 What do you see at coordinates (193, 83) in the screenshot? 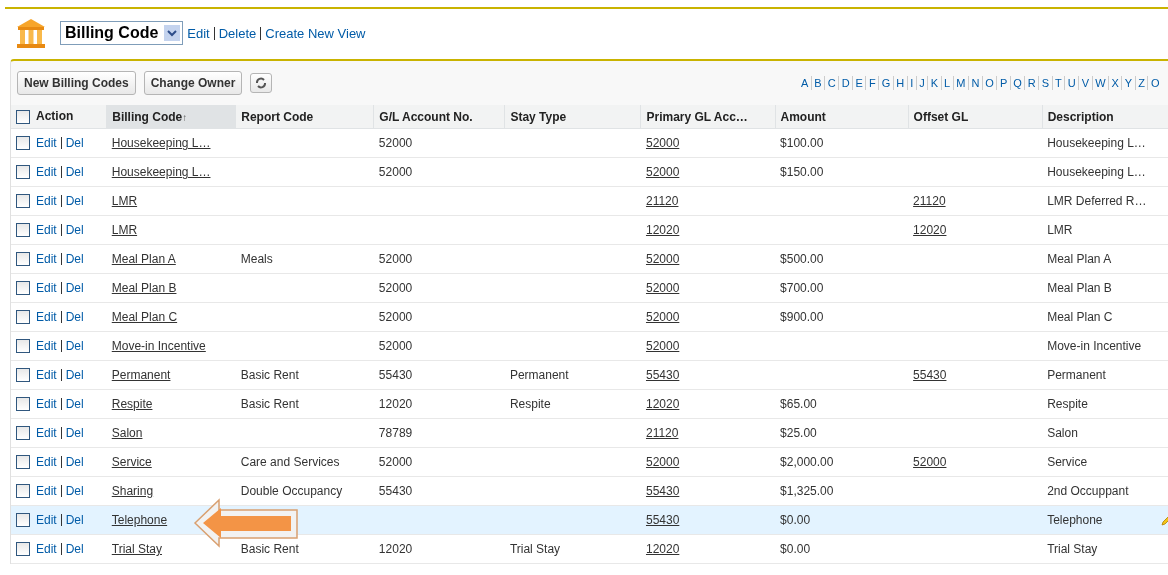
I see `toolbar-button: Change Owner` at bounding box center [193, 83].